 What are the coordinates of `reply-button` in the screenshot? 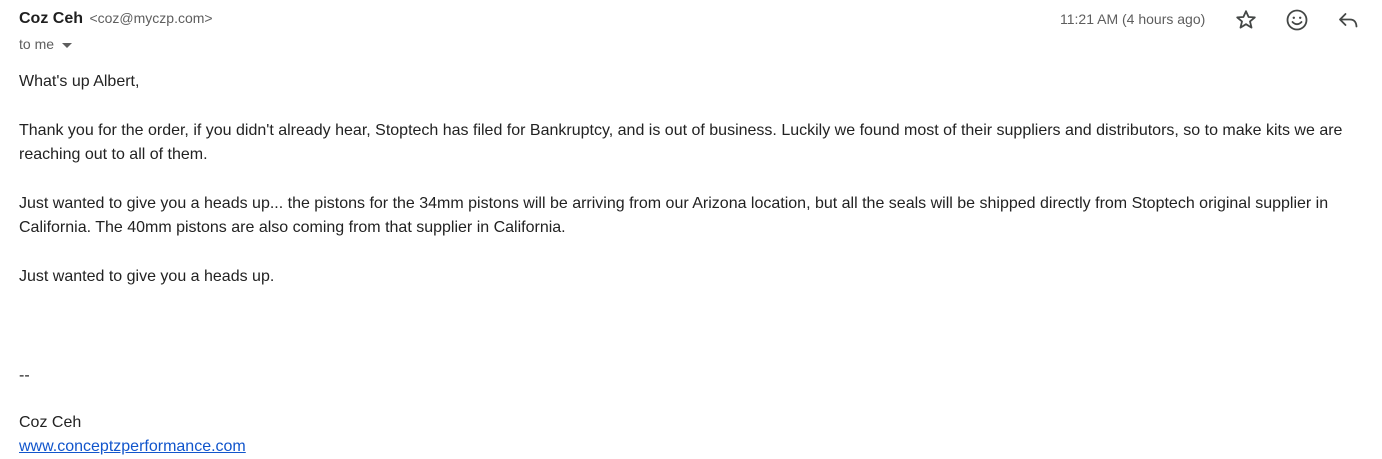 It's located at (1348, 20).